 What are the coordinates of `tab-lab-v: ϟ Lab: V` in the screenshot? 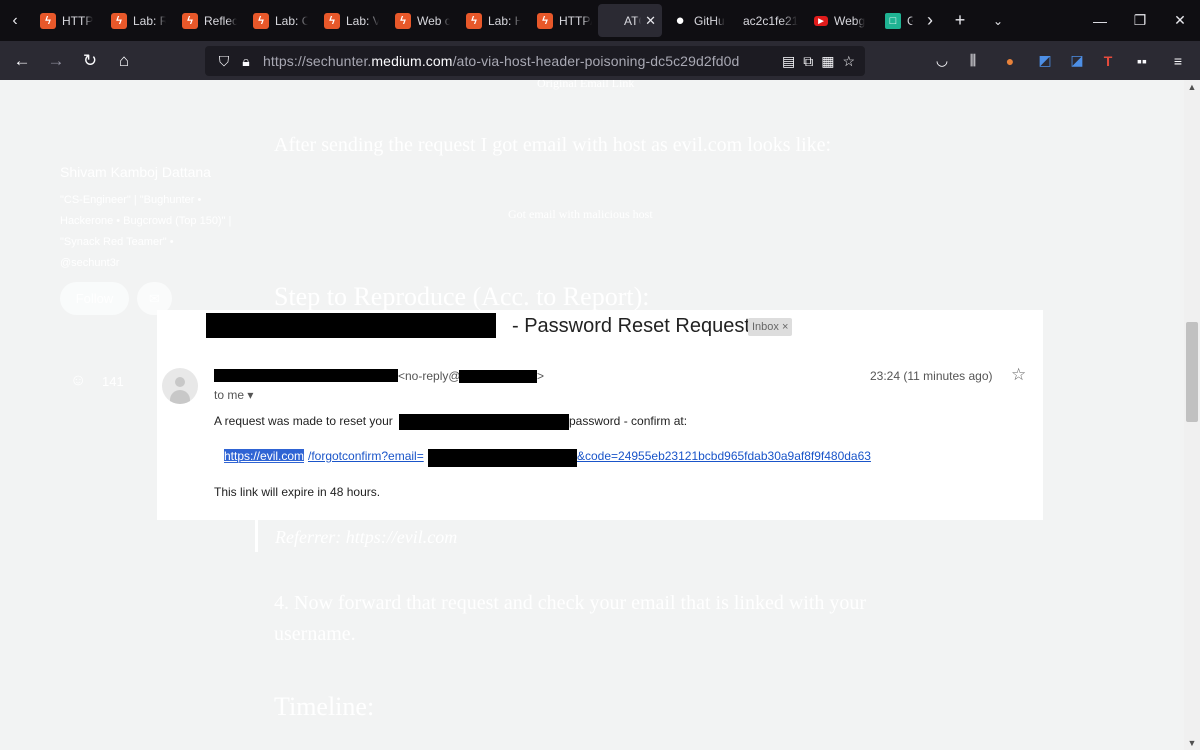 It's located at (349, 20).